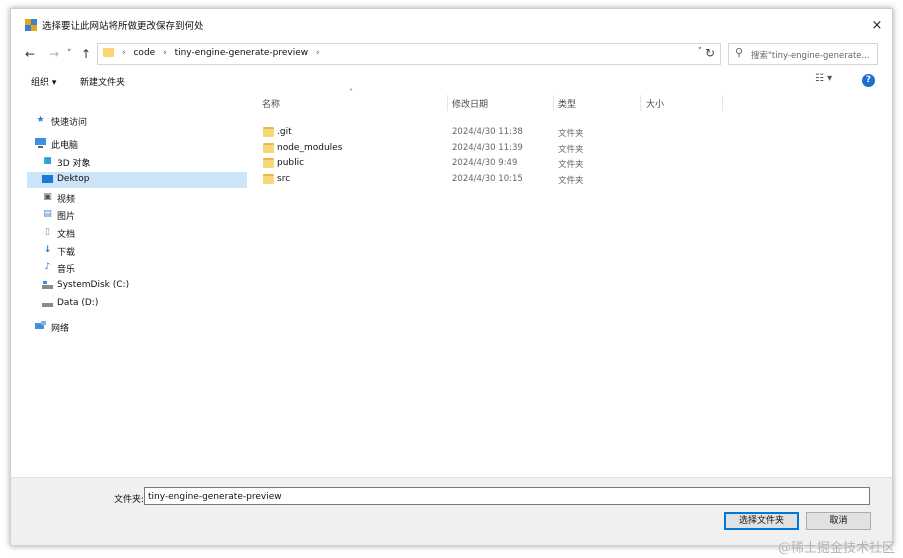 The image size is (903, 558). I want to click on help-icon: ?, so click(868, 80).